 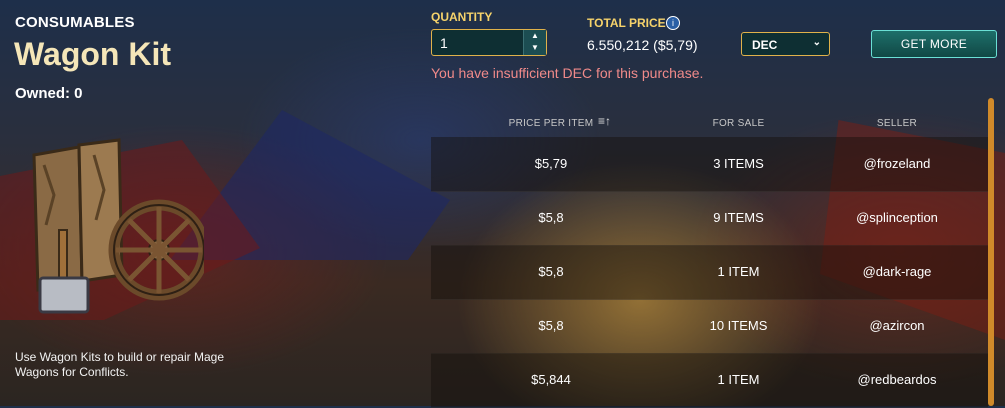 I want to click on item-category: CONSUMABLES, so click(x=75, y=22).